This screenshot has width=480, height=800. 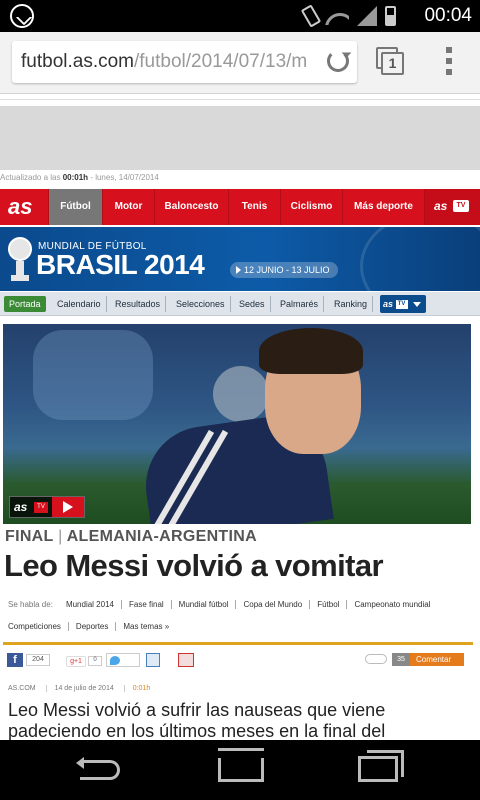 I want to click on vibrate-icon, so click(x=311, y=16).